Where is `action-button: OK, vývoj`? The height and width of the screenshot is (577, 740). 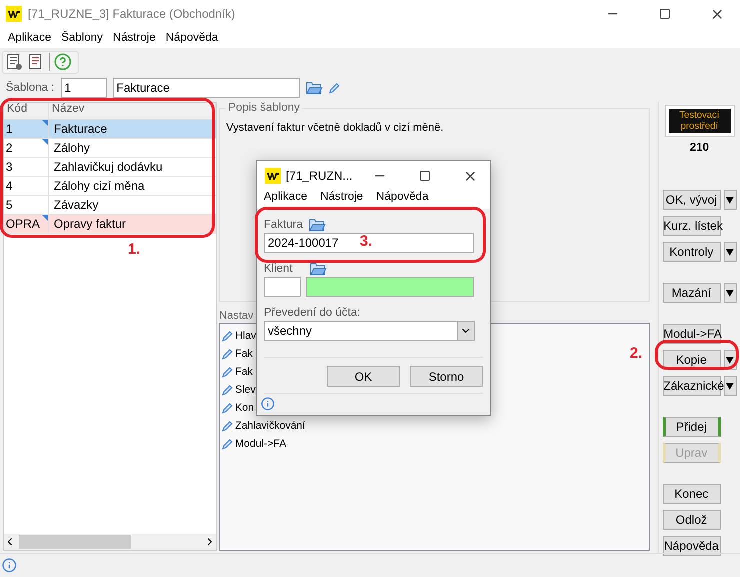
action-button: OK, vývoj is located at coordinates (691, 200).